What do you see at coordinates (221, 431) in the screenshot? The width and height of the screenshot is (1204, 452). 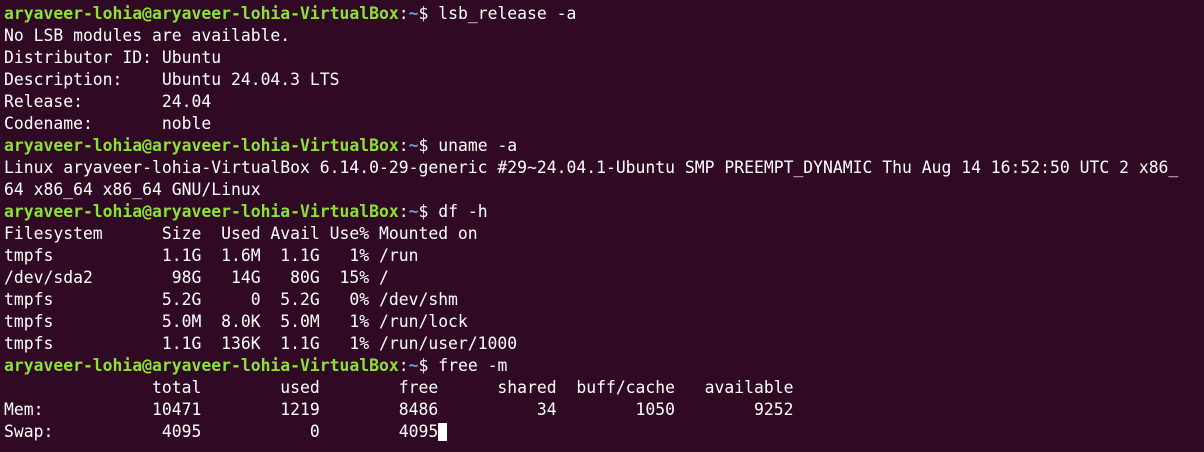 I see `table-row-text: Swap: 4095 0 4095` at bounding box center [221, 431].